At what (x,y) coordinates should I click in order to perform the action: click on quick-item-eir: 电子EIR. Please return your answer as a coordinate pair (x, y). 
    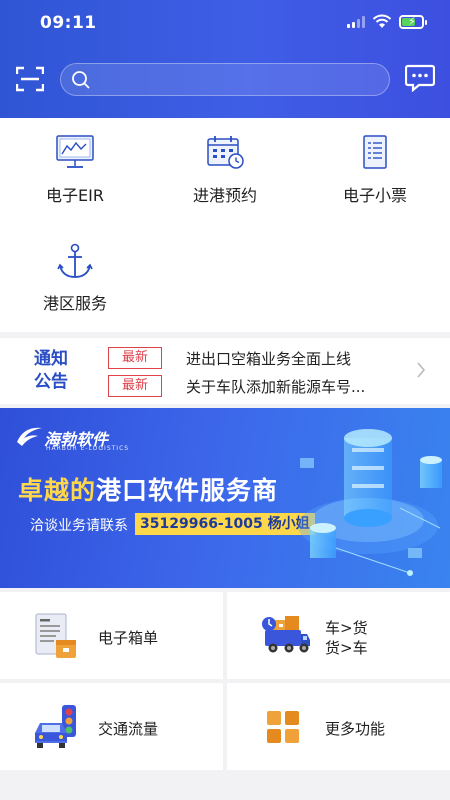
    Looking at the image, I should click on (75, 168).